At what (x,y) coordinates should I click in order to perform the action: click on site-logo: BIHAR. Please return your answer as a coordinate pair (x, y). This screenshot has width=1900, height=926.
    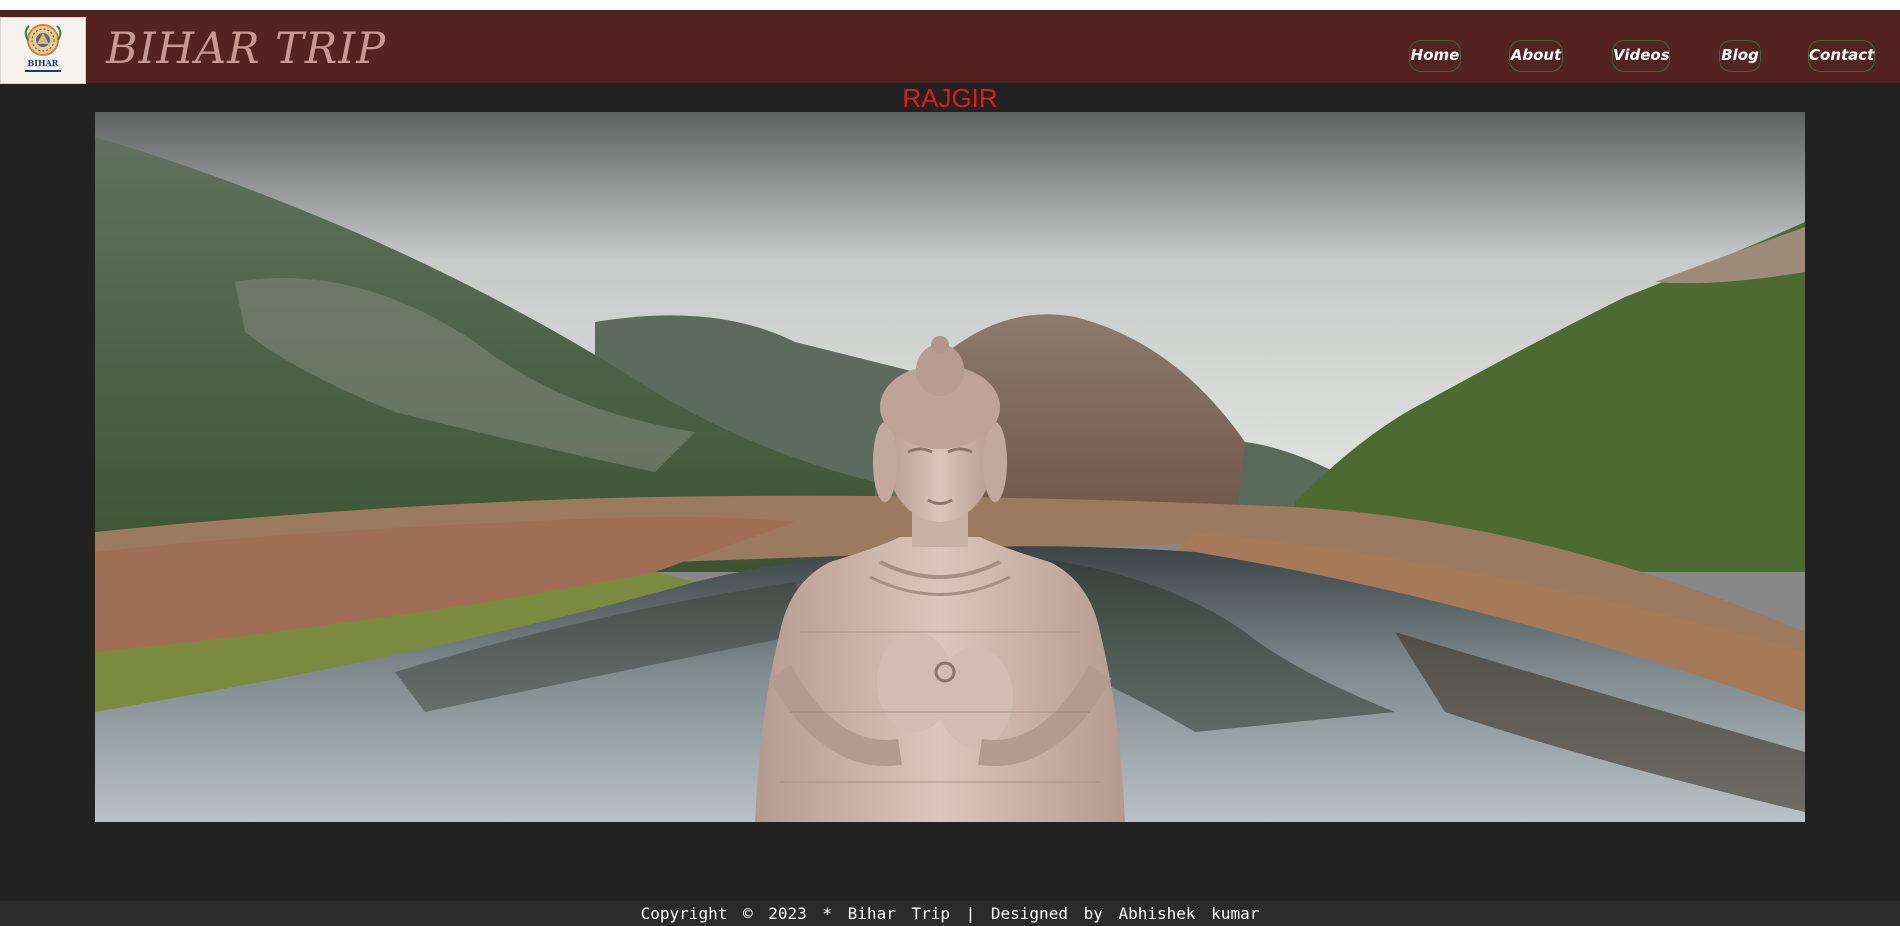
    Looking at the image, I should click on (43, 50).